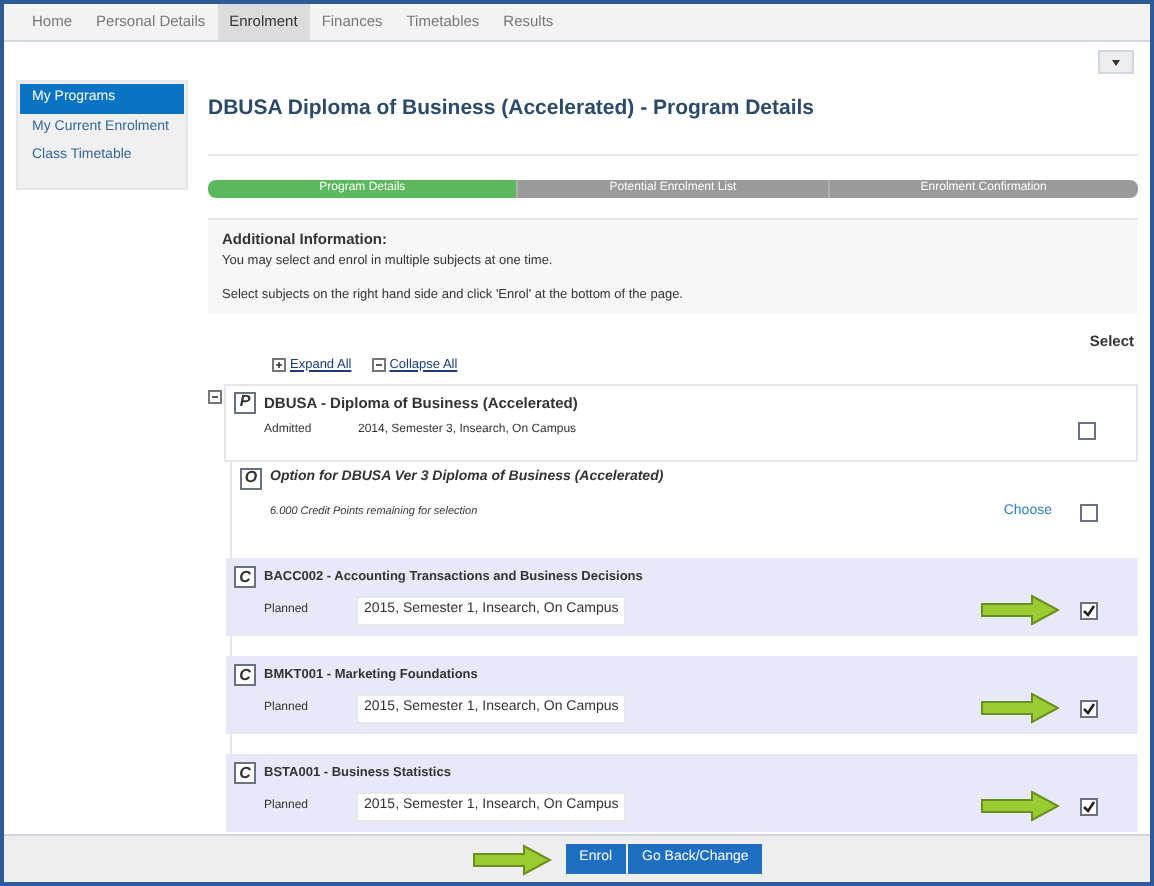  I want to click on caret-icon, so click(1116, 62).